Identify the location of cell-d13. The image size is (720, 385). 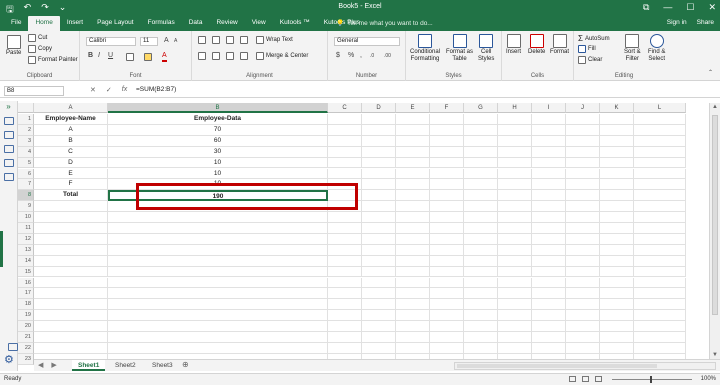
(379, 250).